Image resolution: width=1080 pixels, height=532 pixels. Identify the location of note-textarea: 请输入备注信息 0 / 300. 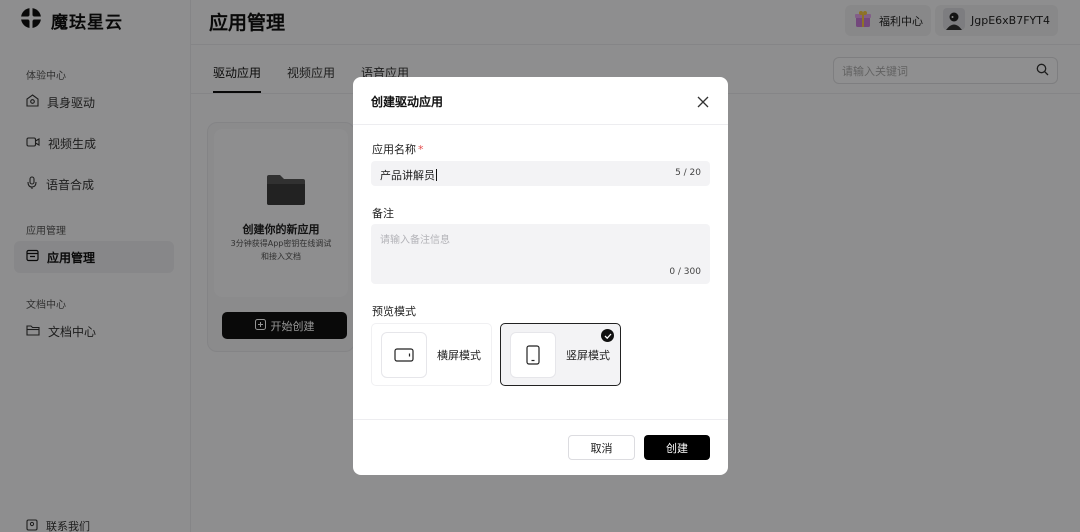
(540, 254).